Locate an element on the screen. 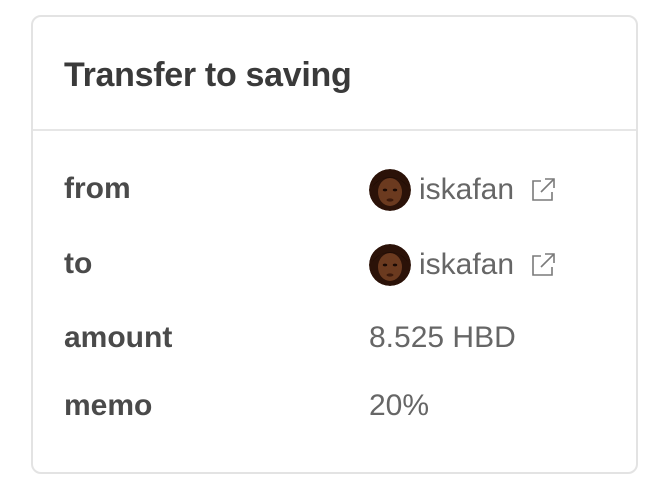 The height and width of the screenshot is (497, 672). to-label: to is located at coordinates (78, 263).